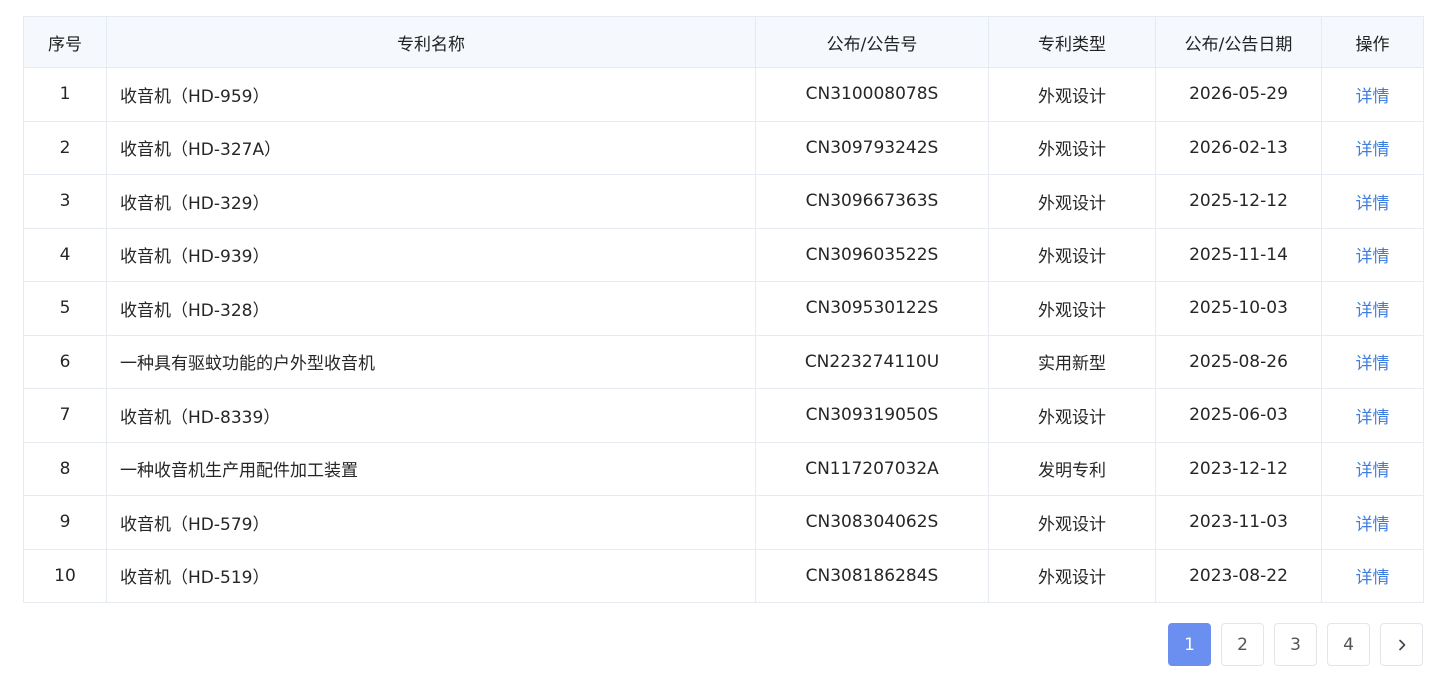 The height and width of the screenshot is (680, 1444). Describe the element at coordinates (65, 42) in the screenshot. I see `header-index: 序号` at that location.